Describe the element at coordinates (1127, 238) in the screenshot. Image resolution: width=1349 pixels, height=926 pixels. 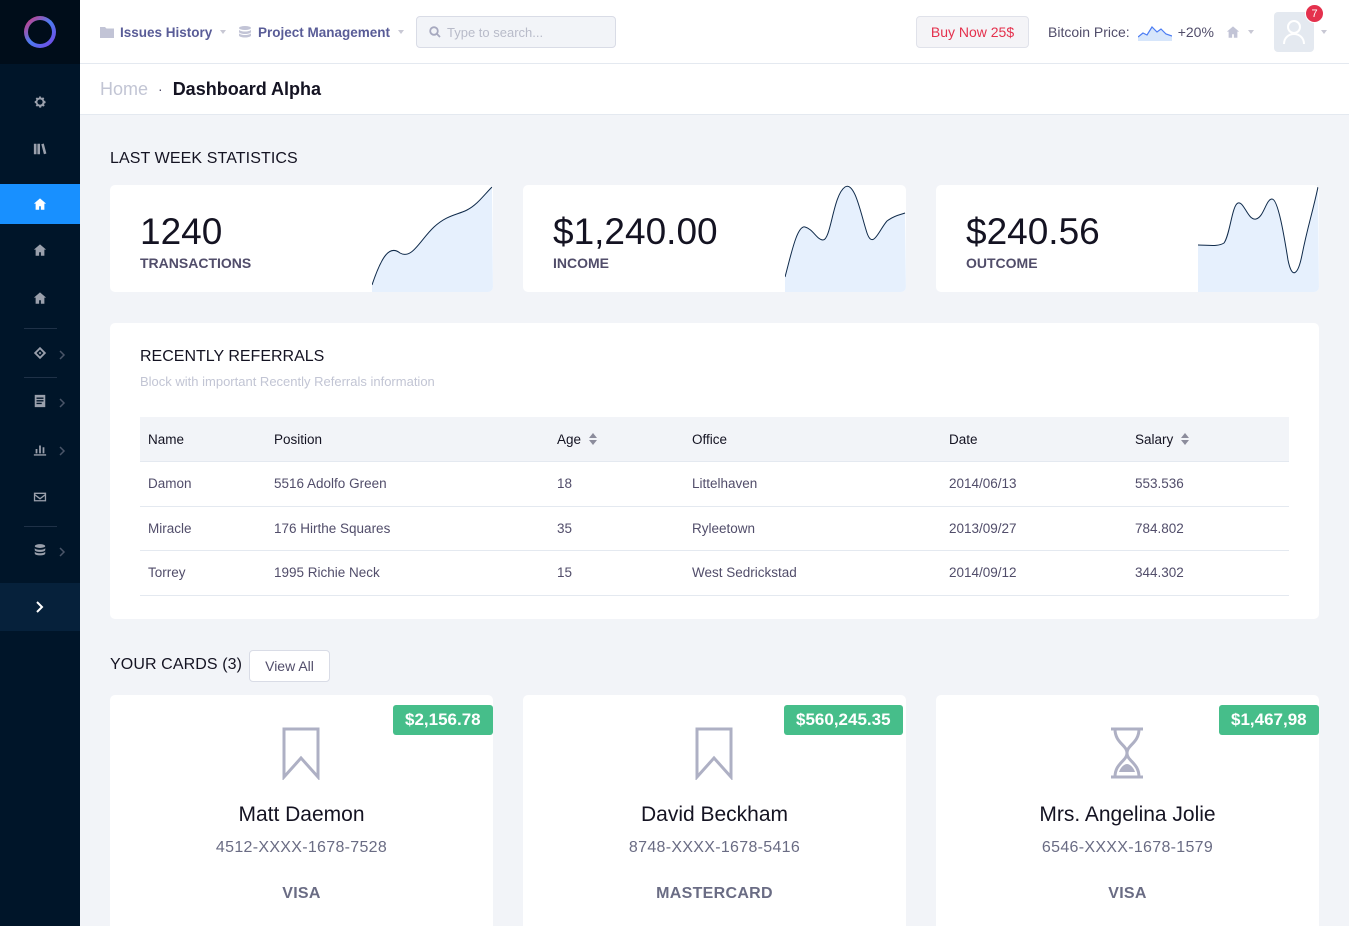
I see `stat-card-outcome: $240.56 OUTCOME` at that location.